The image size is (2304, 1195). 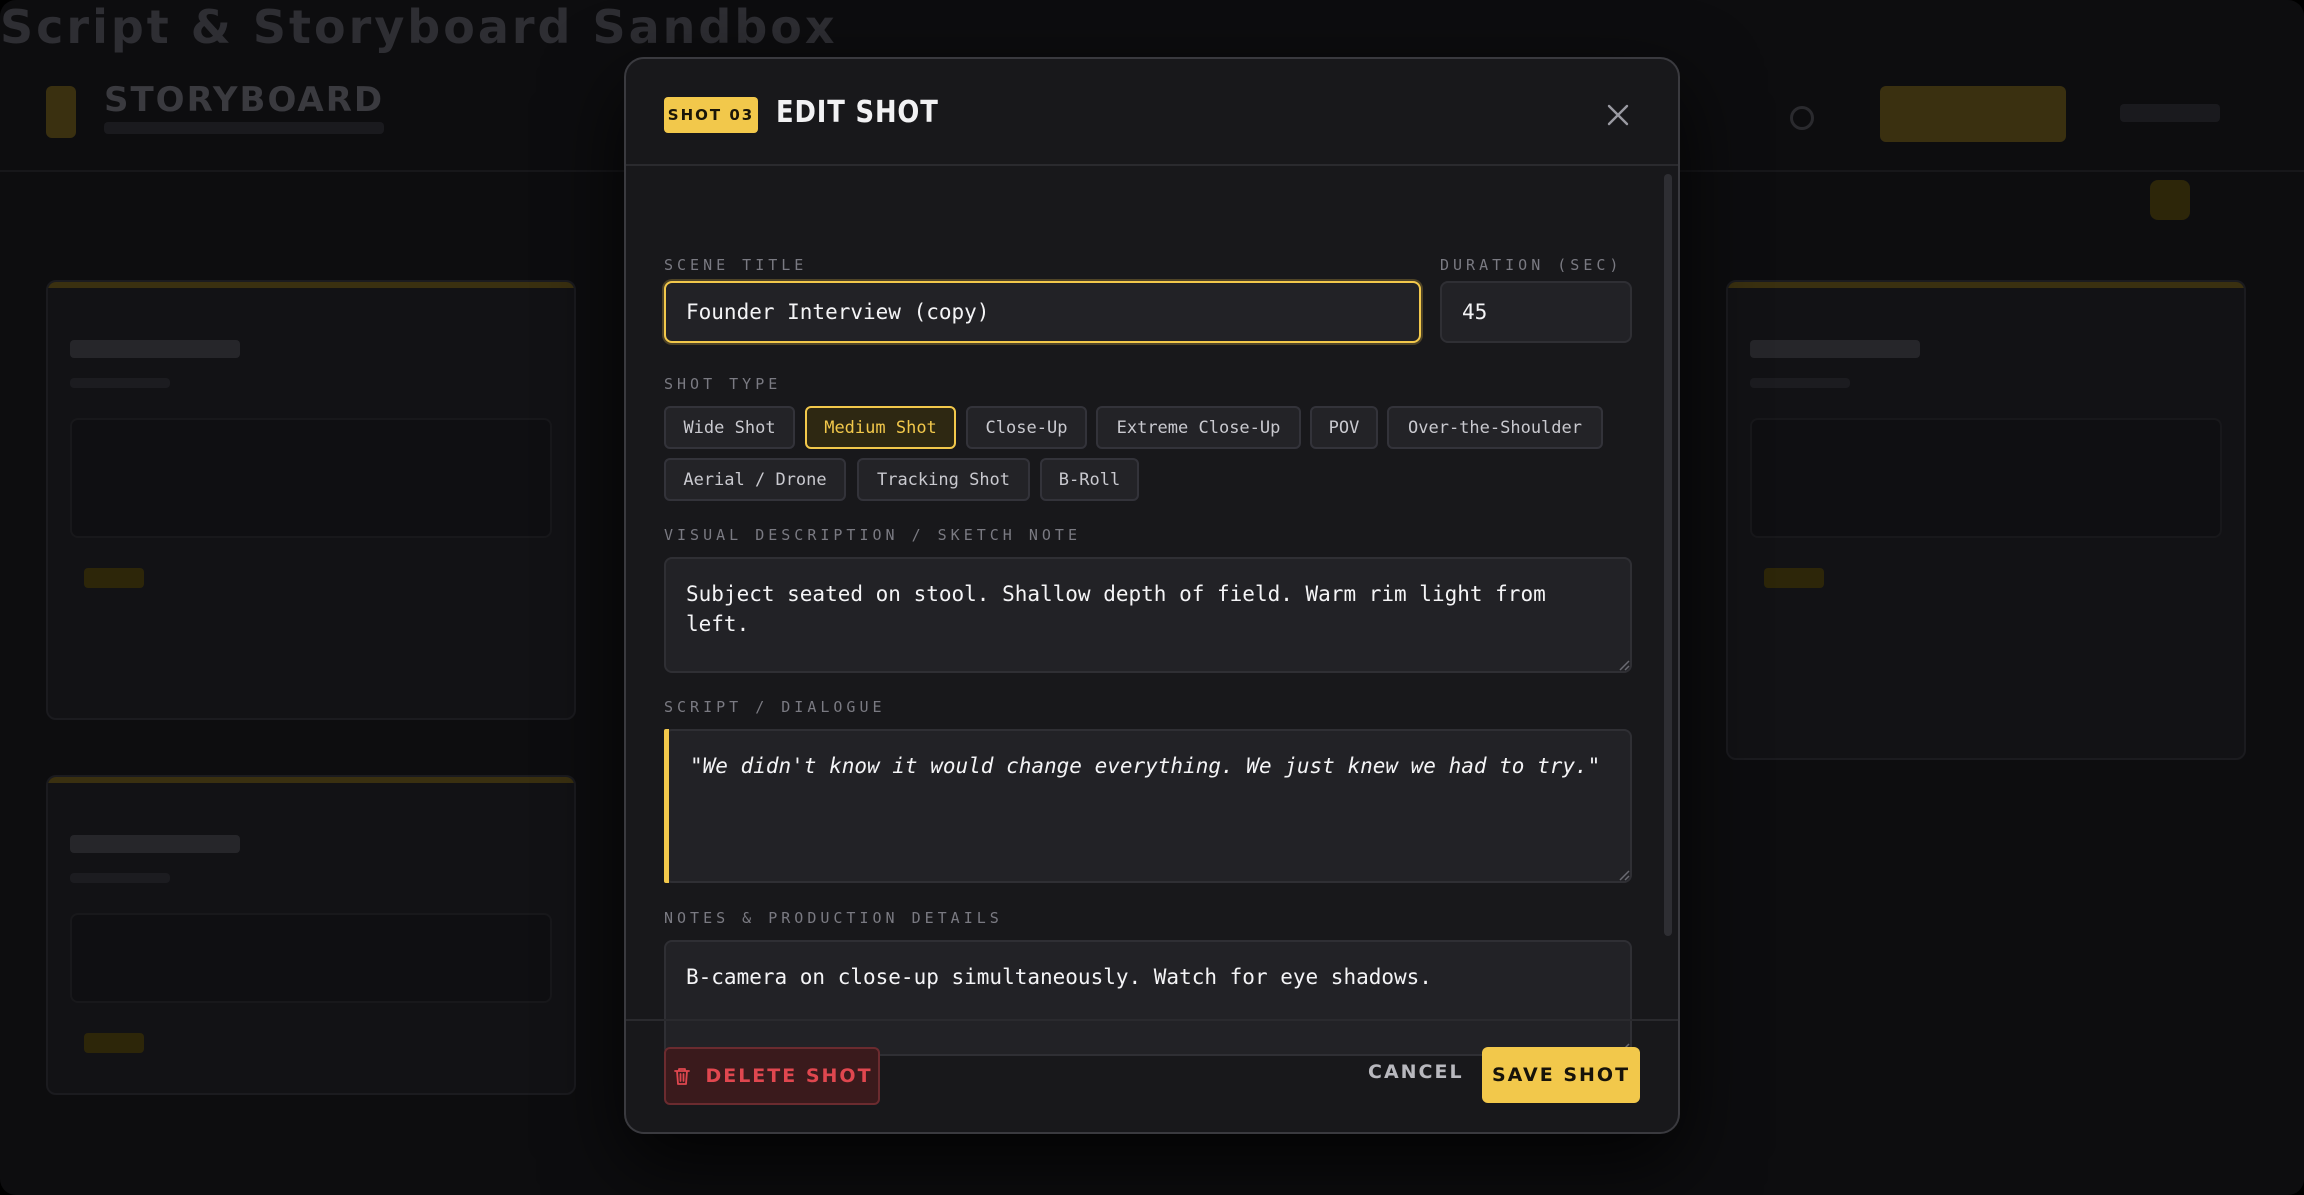 What do you see at coordinates (857, 112) in the screenshot?
I see `modal-title: EDIT SHOT` at bounding box center [857, 112].